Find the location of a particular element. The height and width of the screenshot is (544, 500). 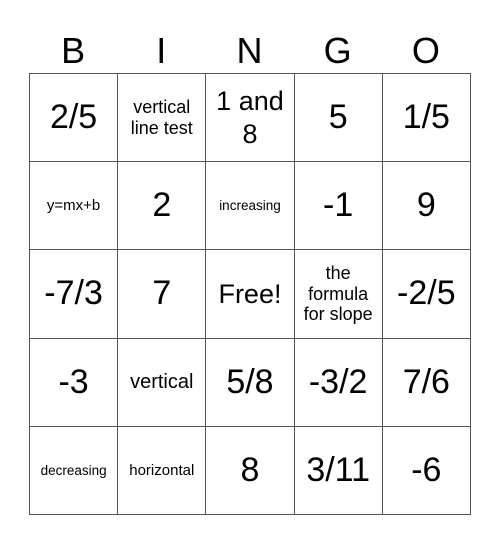

bingo-cell: vertical line test is located at coordinates (162, 117).